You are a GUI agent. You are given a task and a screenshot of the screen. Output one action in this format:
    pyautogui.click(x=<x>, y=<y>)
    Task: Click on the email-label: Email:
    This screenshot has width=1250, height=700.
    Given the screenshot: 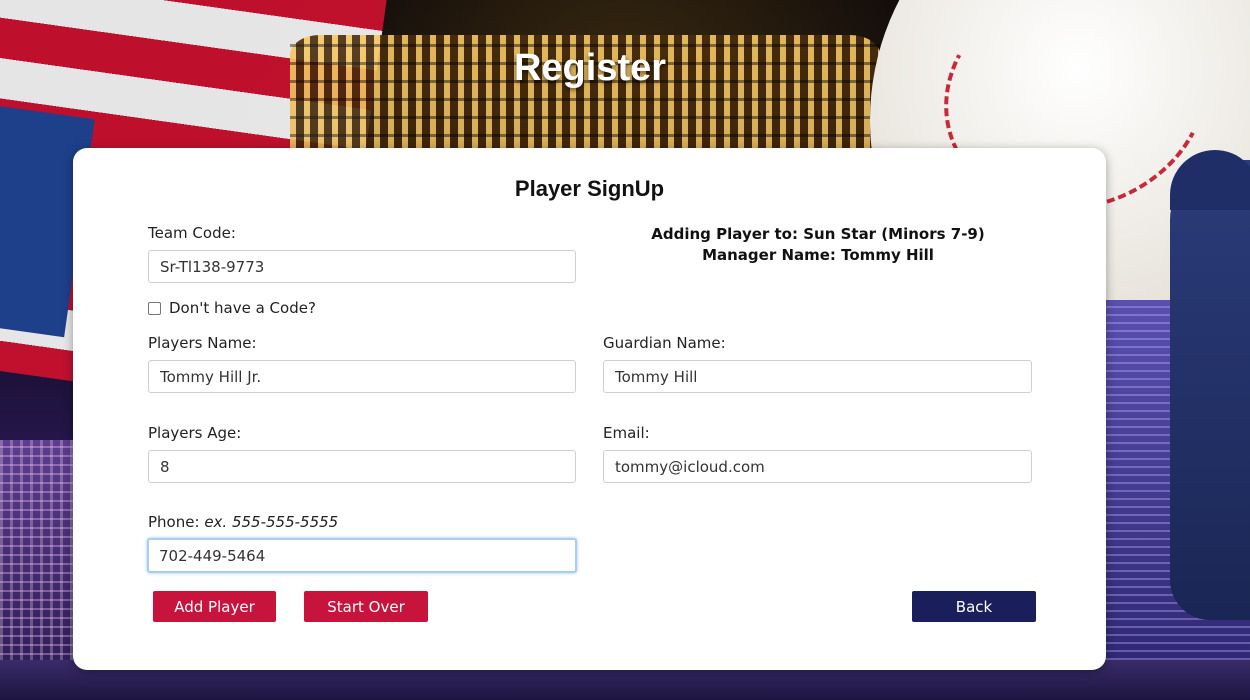 What is the action you would take?
    pyautogui.click(x=626, y=433)
    